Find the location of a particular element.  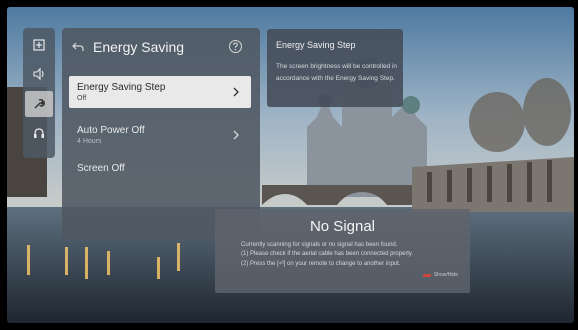

page-title: Energy Saving is located at coordinates (139, 47).